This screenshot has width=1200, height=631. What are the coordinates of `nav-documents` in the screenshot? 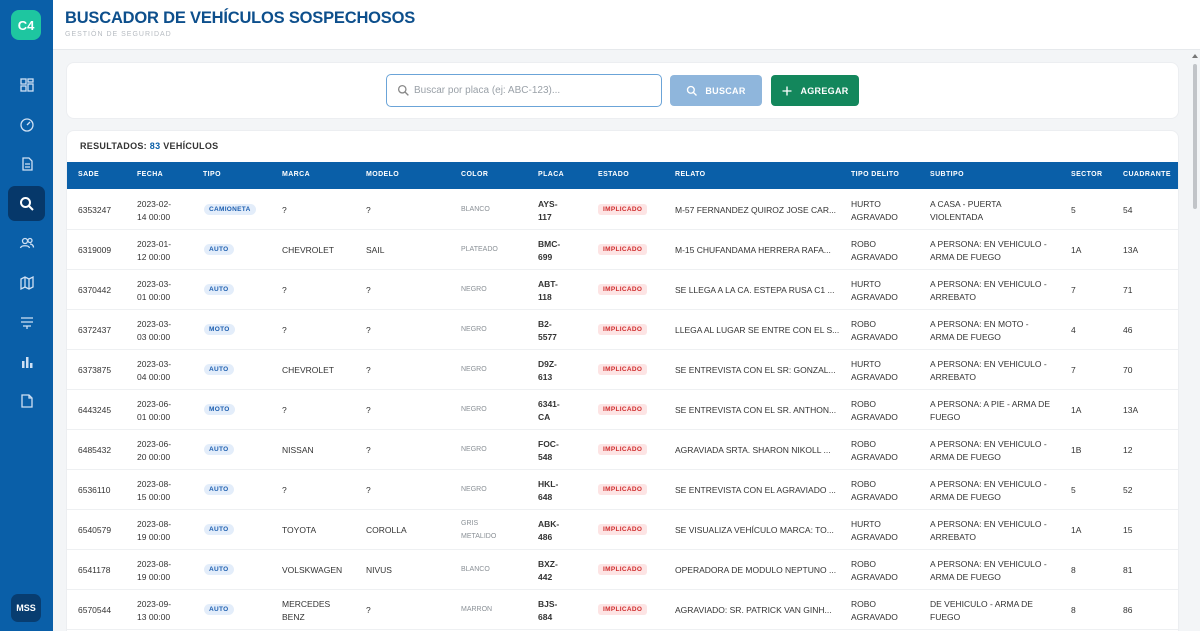 It's located at (26, 163).